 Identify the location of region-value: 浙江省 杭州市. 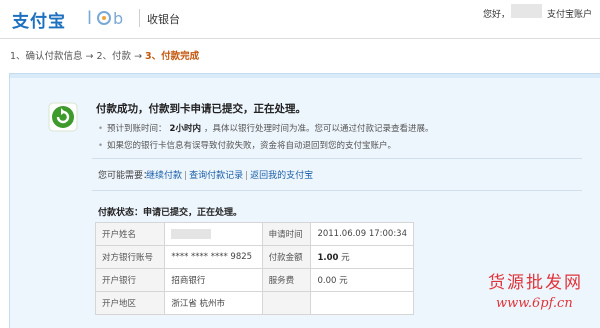
(213, 303).